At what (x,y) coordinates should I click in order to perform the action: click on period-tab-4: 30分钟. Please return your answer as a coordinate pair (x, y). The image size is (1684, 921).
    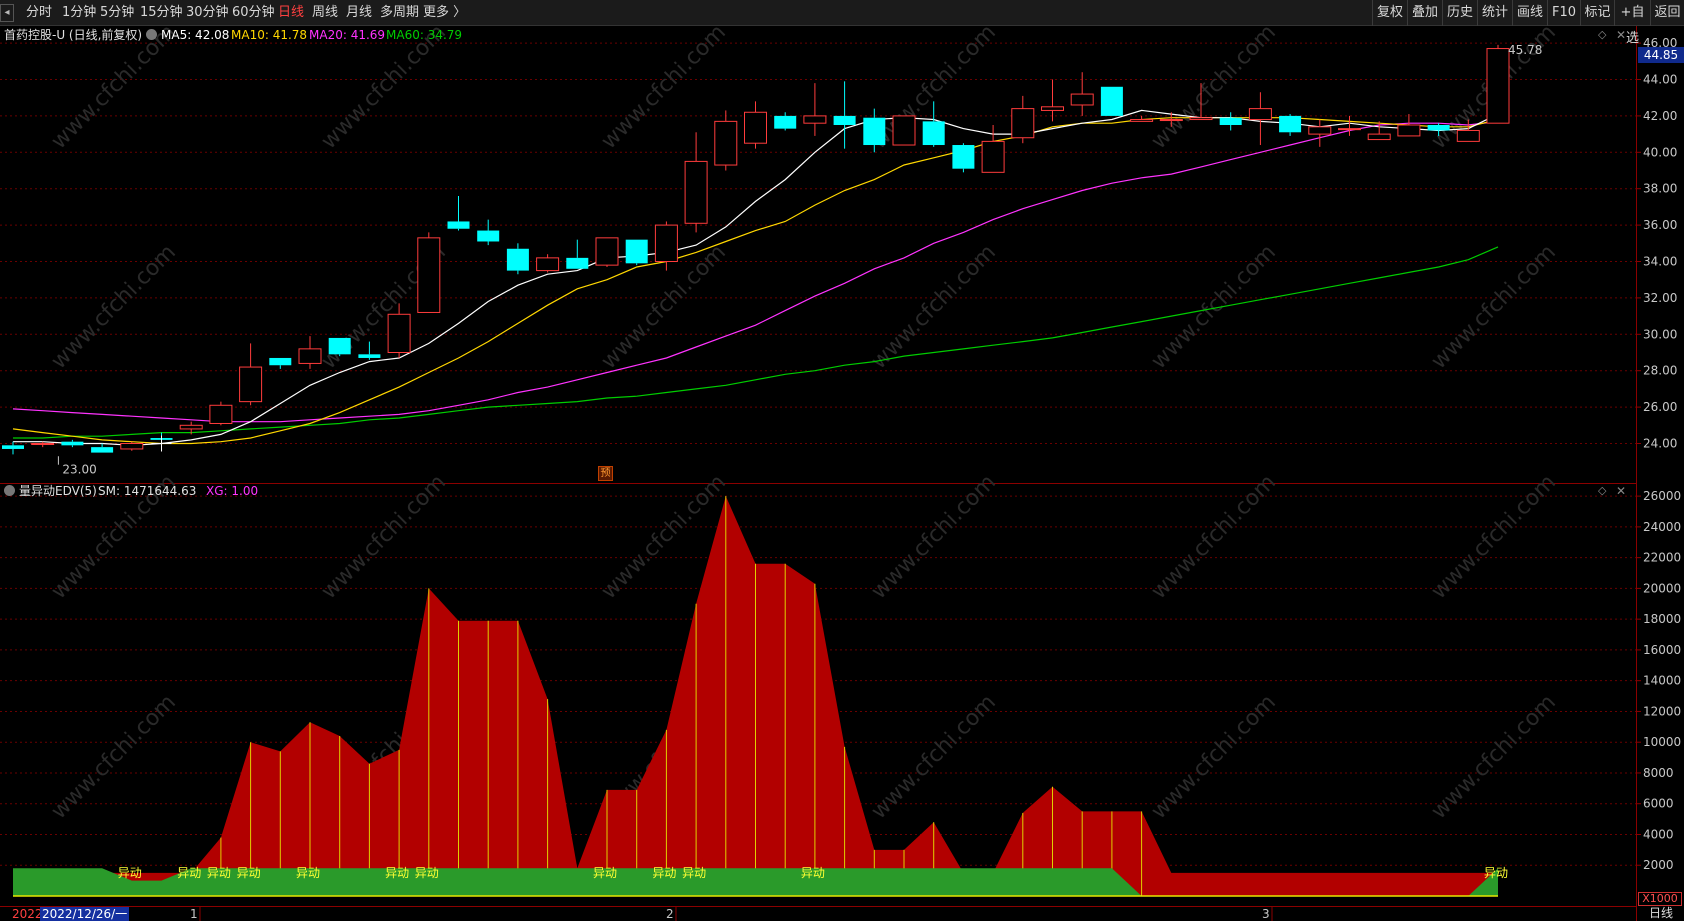
    Looking at the image, I should click on (207, 13).